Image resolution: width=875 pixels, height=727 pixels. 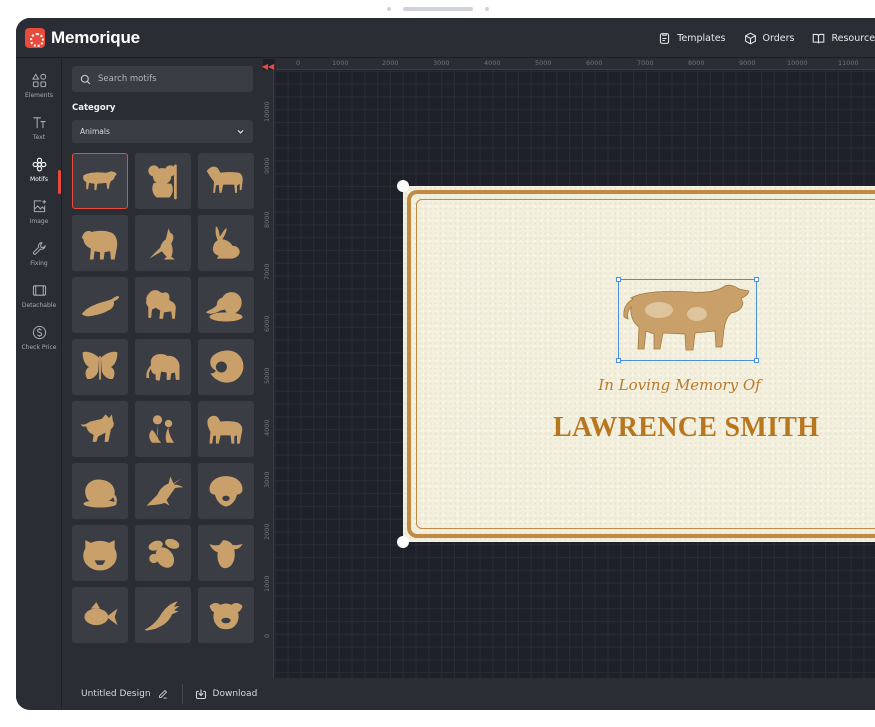 What do you see at coordinates (819, 38) in the screenshot?
I see `book-icon` at bounding box center [819, 38].